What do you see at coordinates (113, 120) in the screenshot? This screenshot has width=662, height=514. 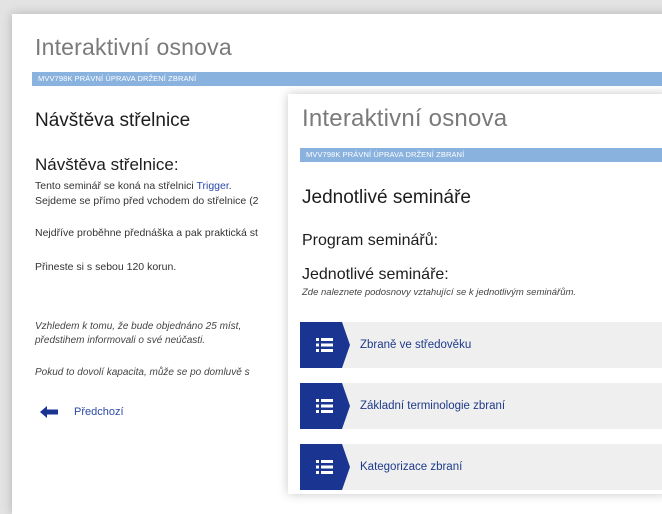 I see `page-title: Návštěva střelnice` at bounding box center [113, 120].